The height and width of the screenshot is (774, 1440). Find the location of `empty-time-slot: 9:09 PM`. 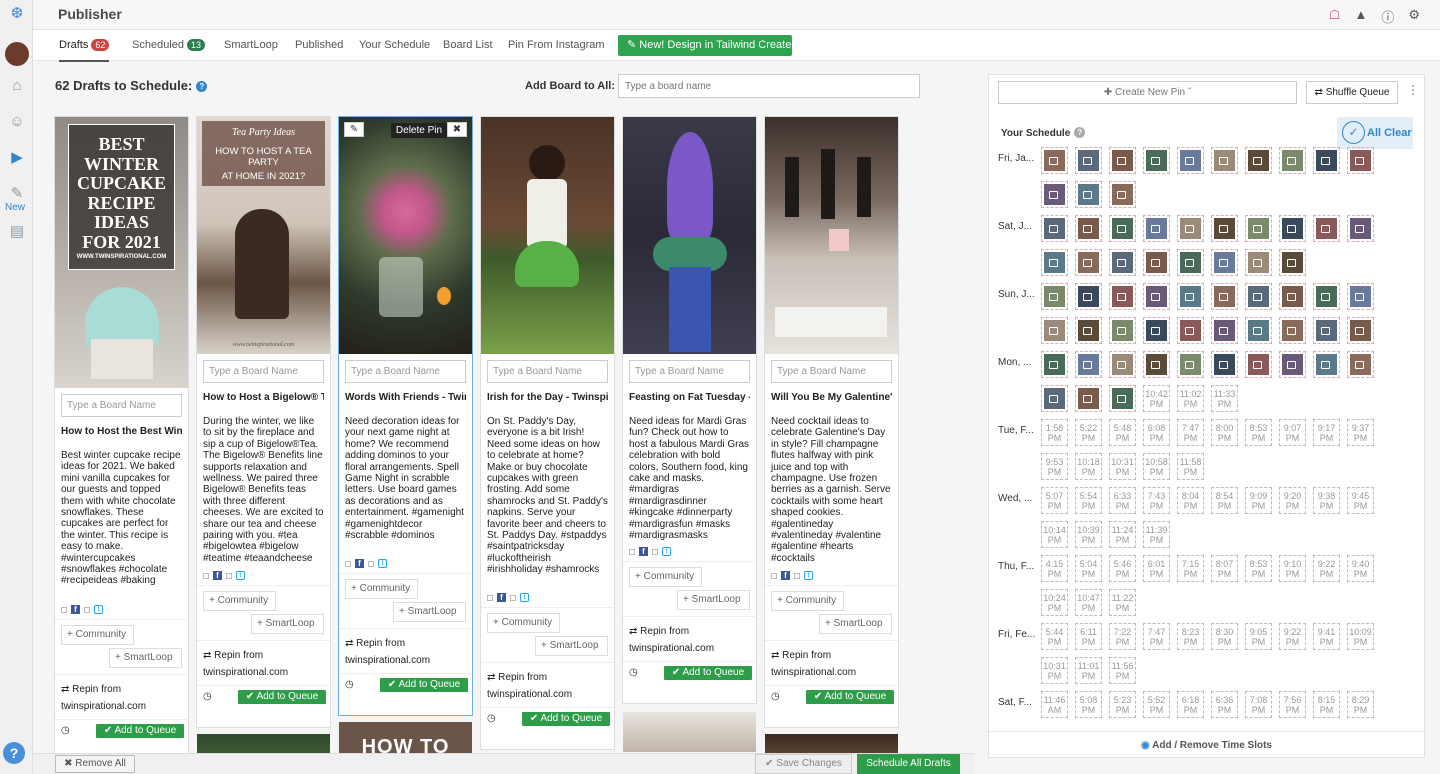

empty-time-slot: 9:09 PM is located at coordinates (1258, 500).